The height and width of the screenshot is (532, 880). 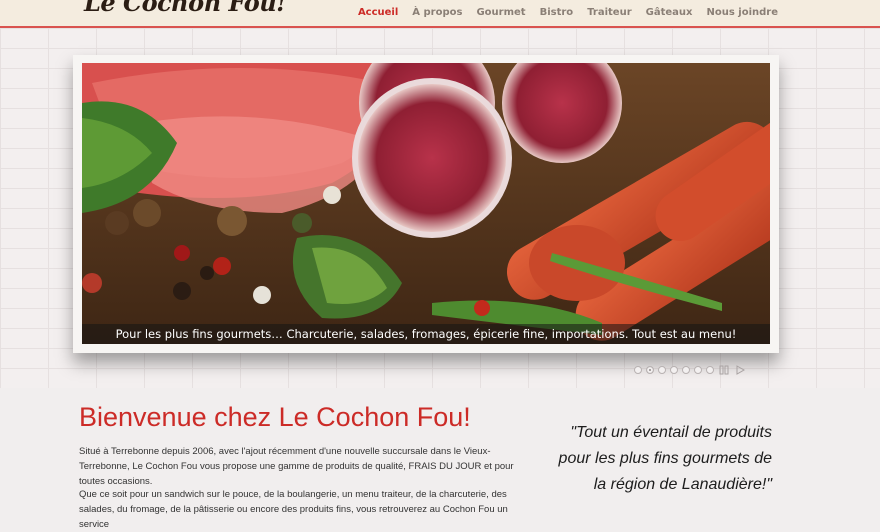 I want to click on nav-gateaux: Gâteaux, so click(x=669, y=12).